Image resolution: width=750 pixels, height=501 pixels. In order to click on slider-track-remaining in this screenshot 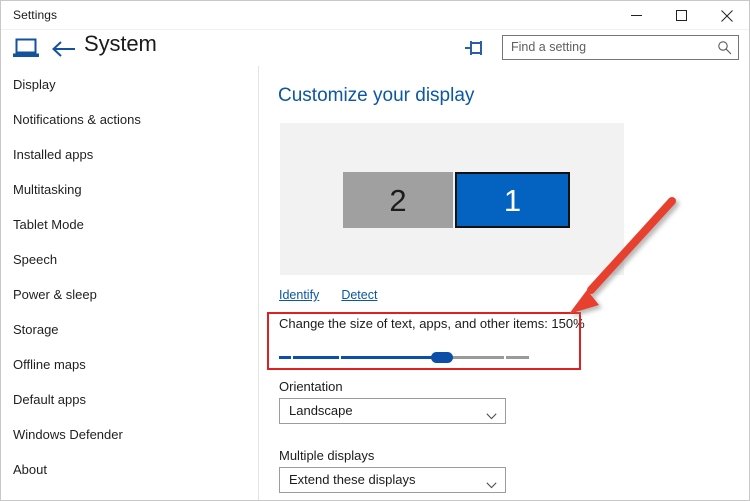, I will do `click(488, 357)`.